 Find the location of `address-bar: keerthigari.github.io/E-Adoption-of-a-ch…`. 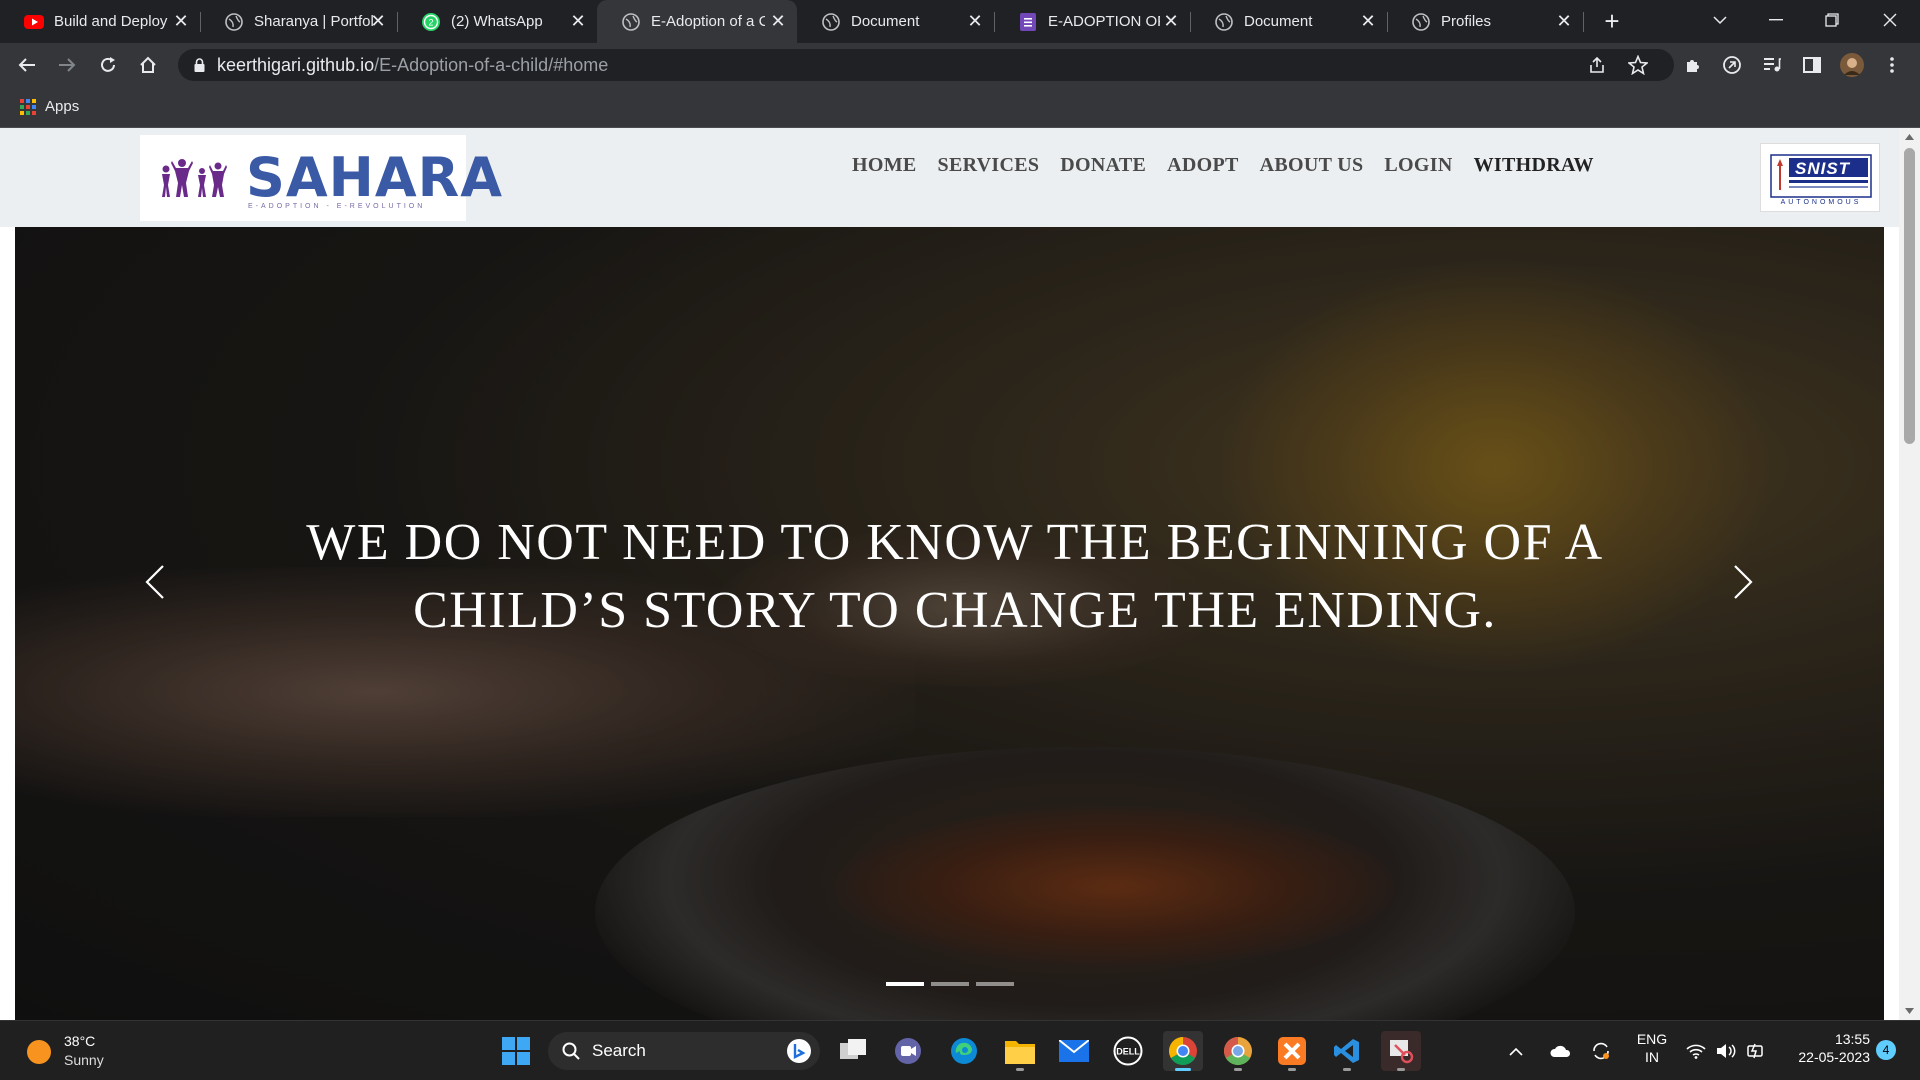

address-bar: keerthigari.github.io/E-Adoption-of-a-ch… is located at coordinates (926, 65).